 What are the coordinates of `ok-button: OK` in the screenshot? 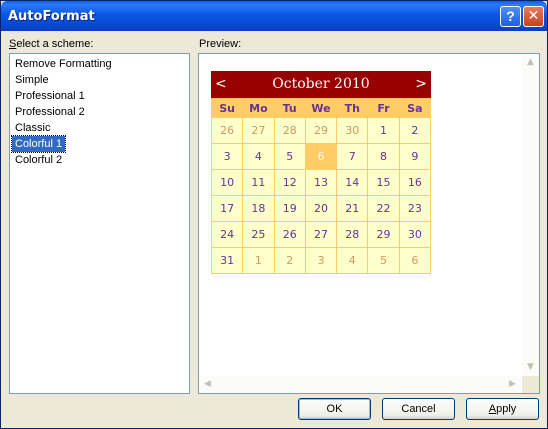 It's located at (334, 409).